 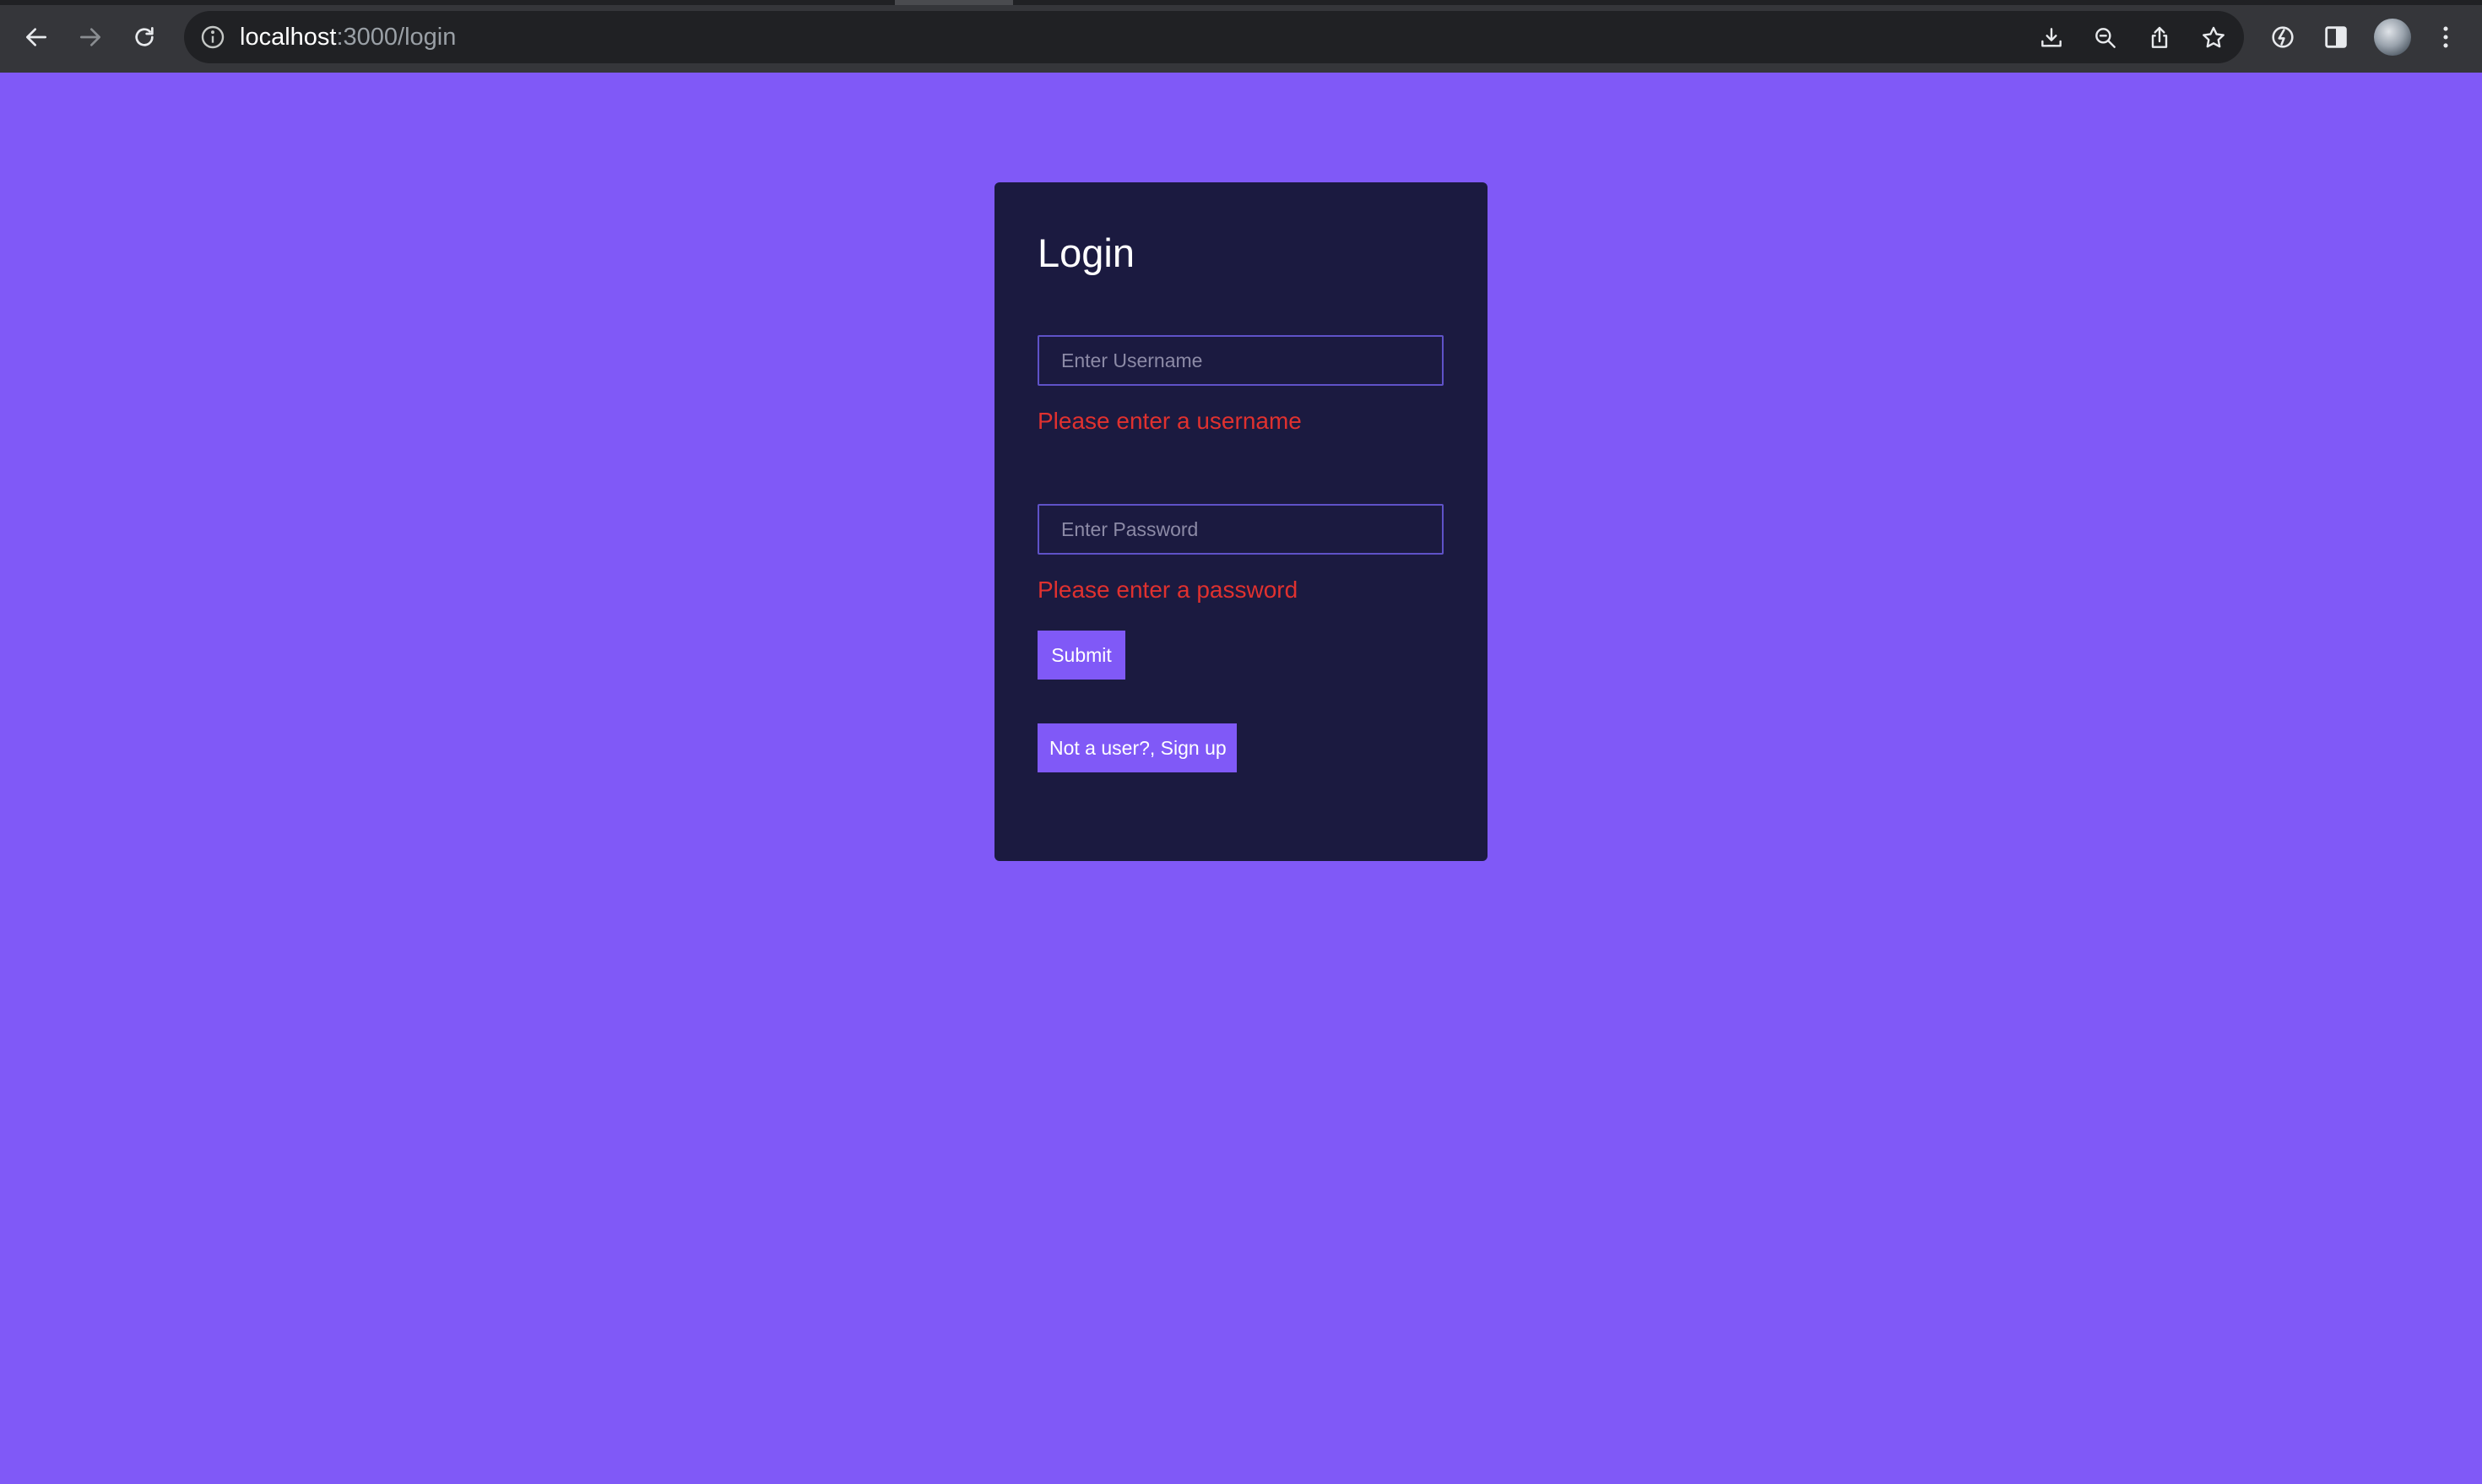 I want to click on side-panel-button, so click(x=2336, y=37).